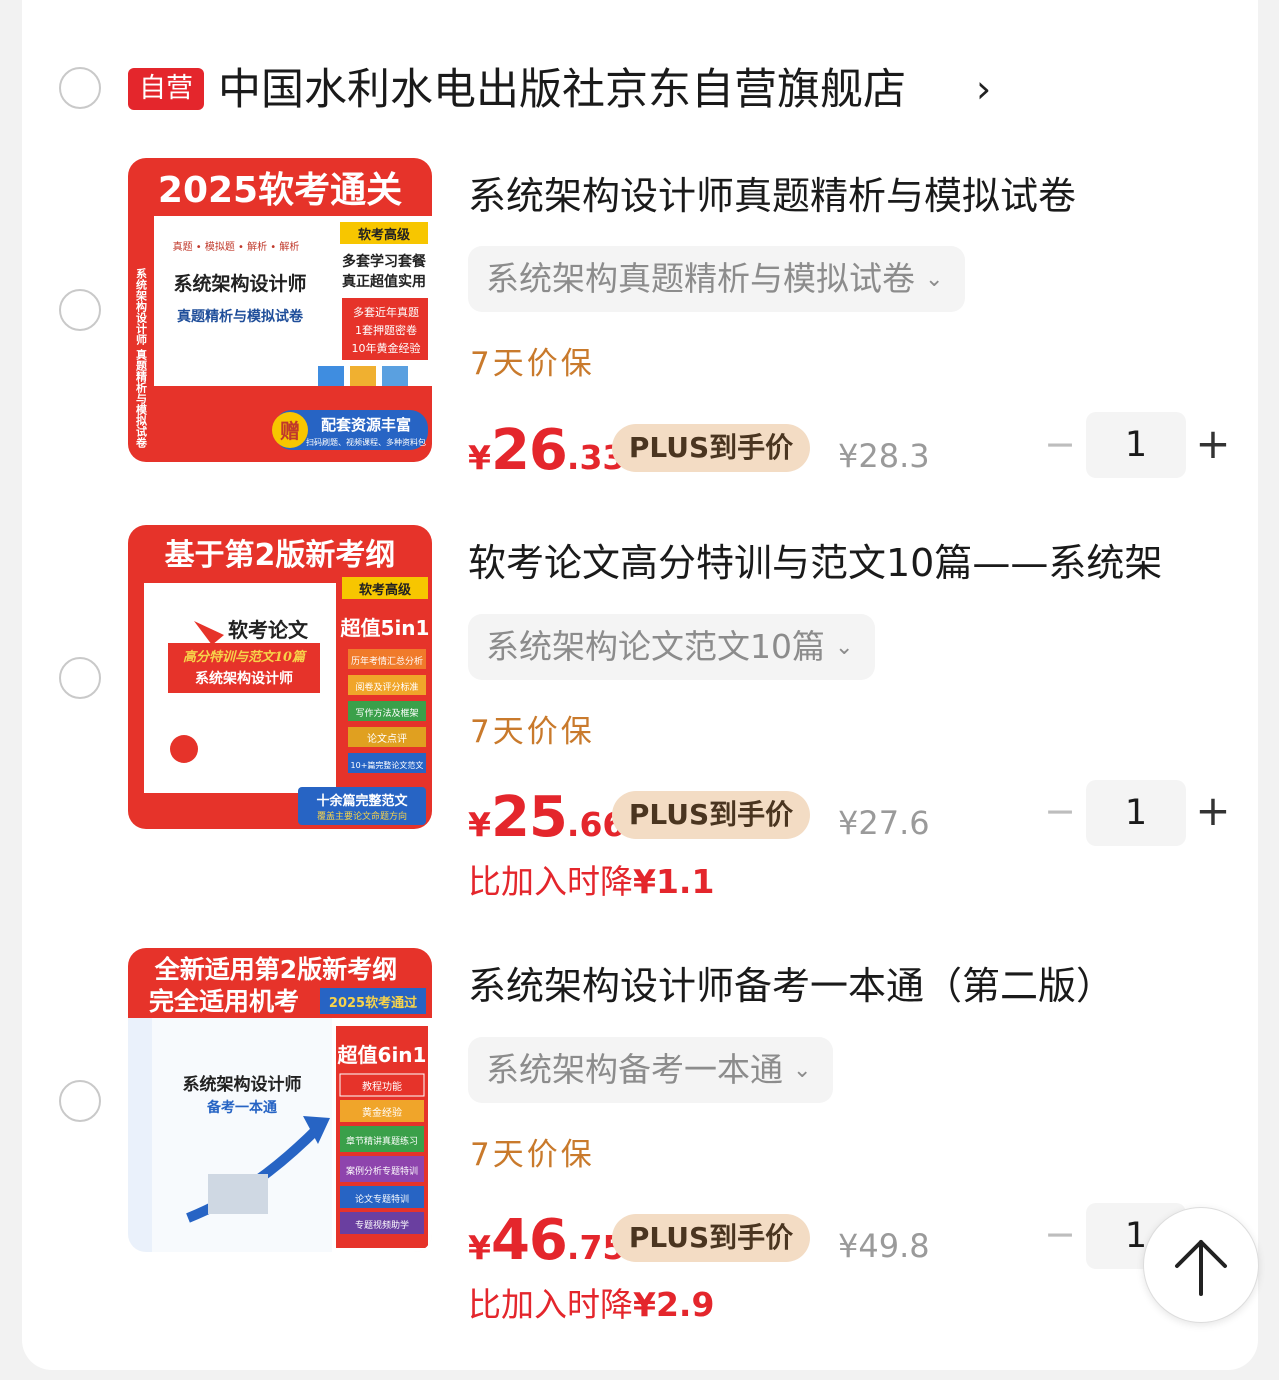  Describe the element at coordinates (362, 801) in the screenshot. I see `cover-footer: 十余篇完整范文` at that location.